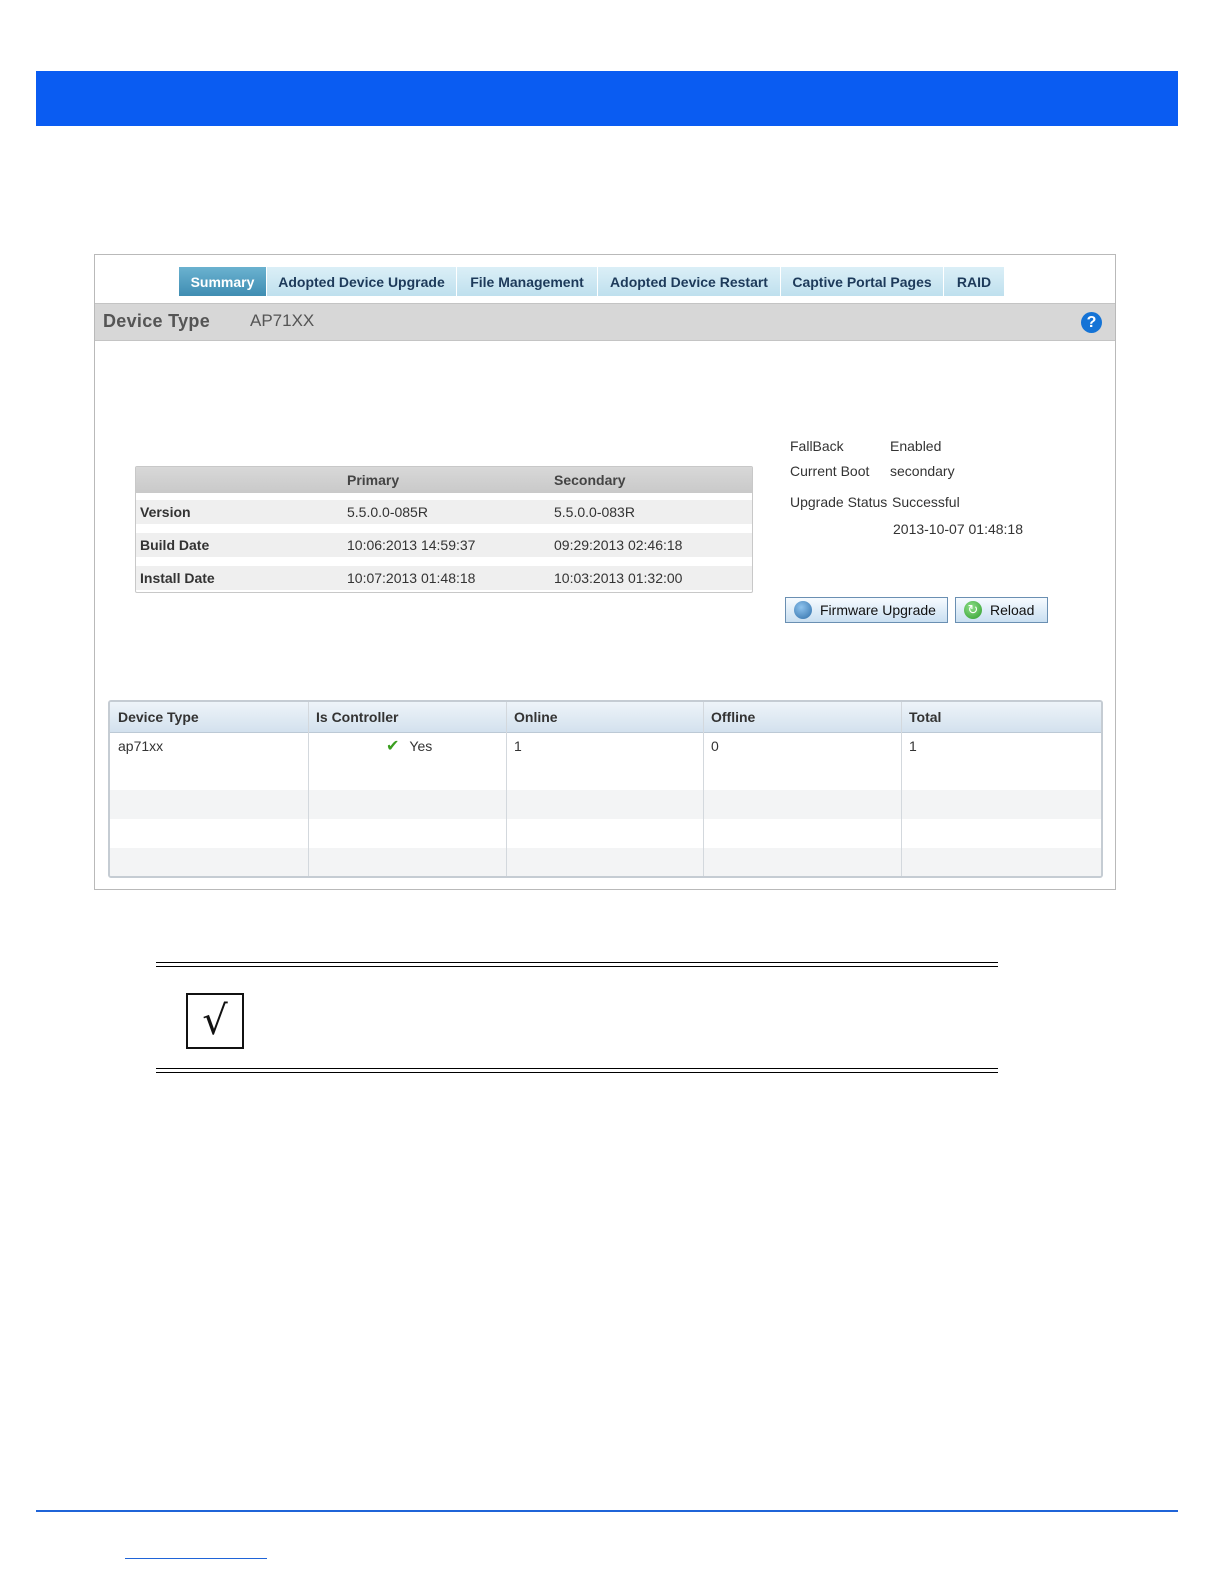  What do you see at coordinates (411, 545) in the screenshot?
I see `primary-value: 10:06:2013 14:59:37` at bounding box center [411, 545].